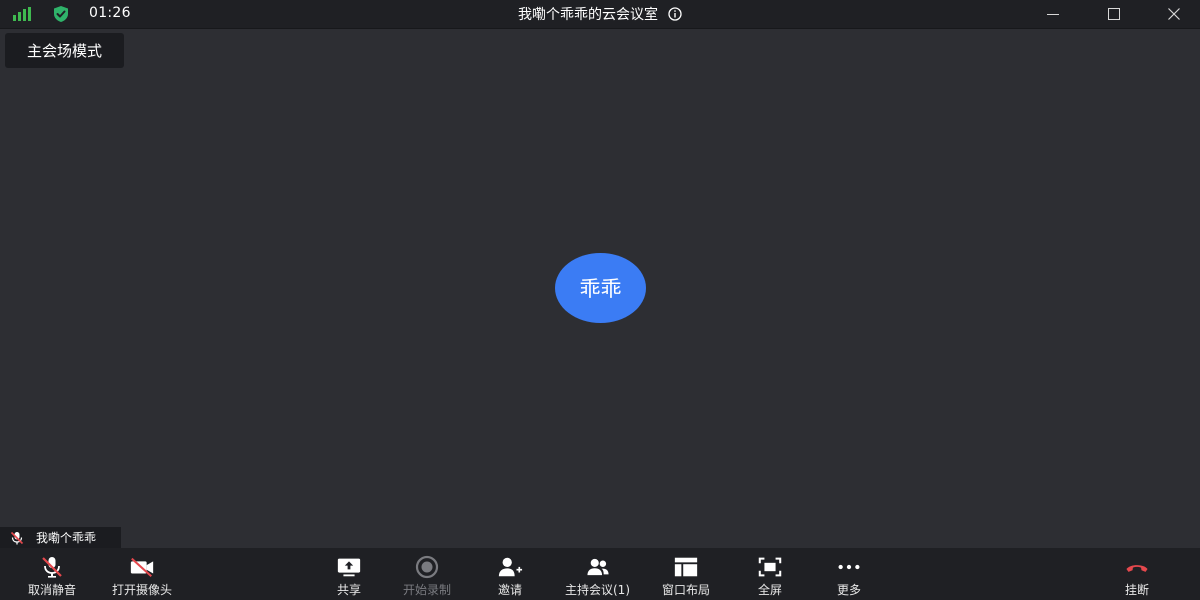  What do you see at coordinates (52, 590) in the screenshot?
I see `unmute-label: 取消静音` at bounding box center [52, 590].